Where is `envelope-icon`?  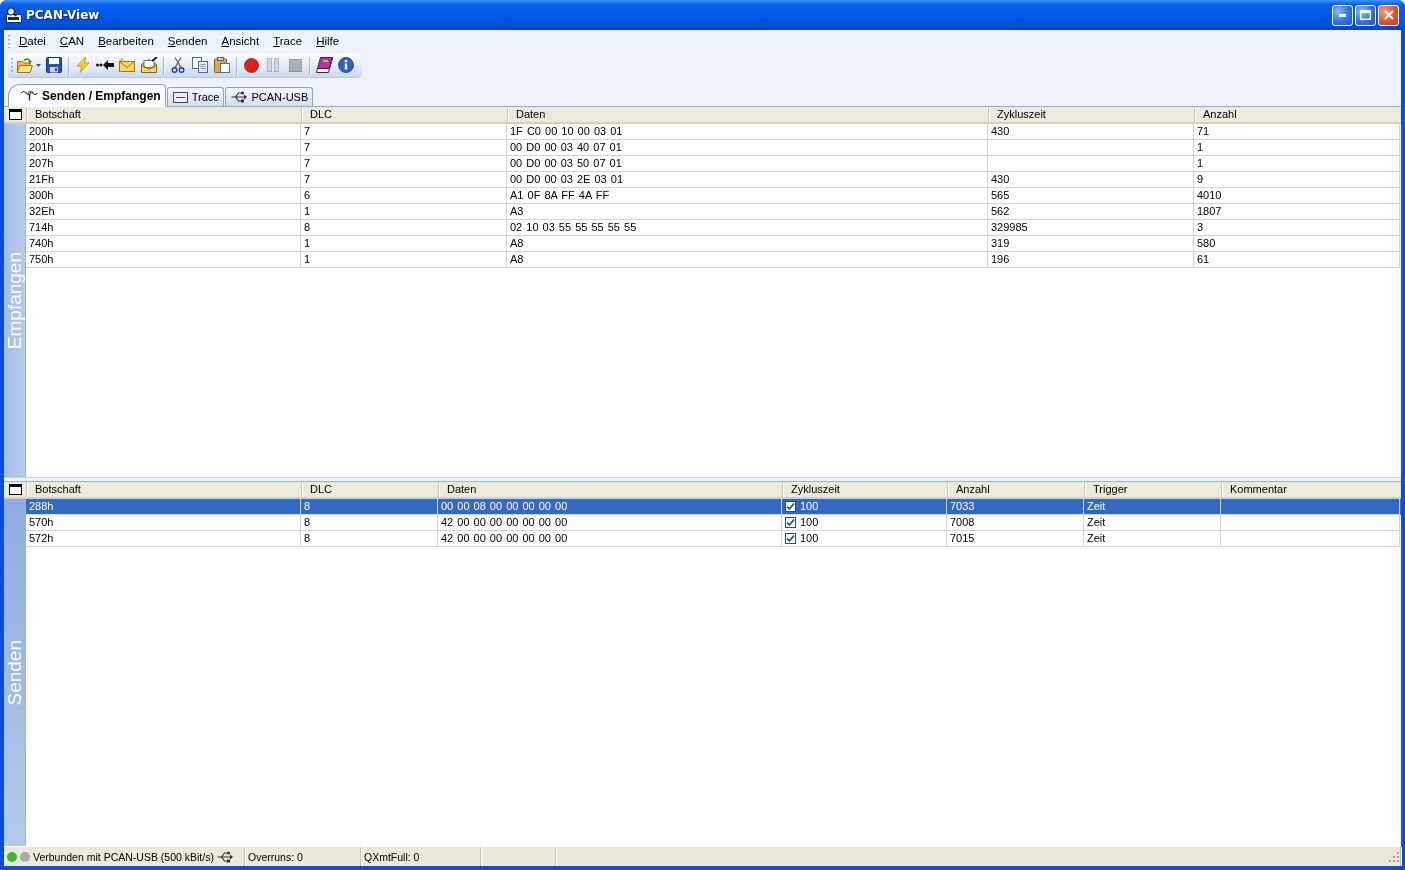 envelope-icon is located at coordinates (127, 65).